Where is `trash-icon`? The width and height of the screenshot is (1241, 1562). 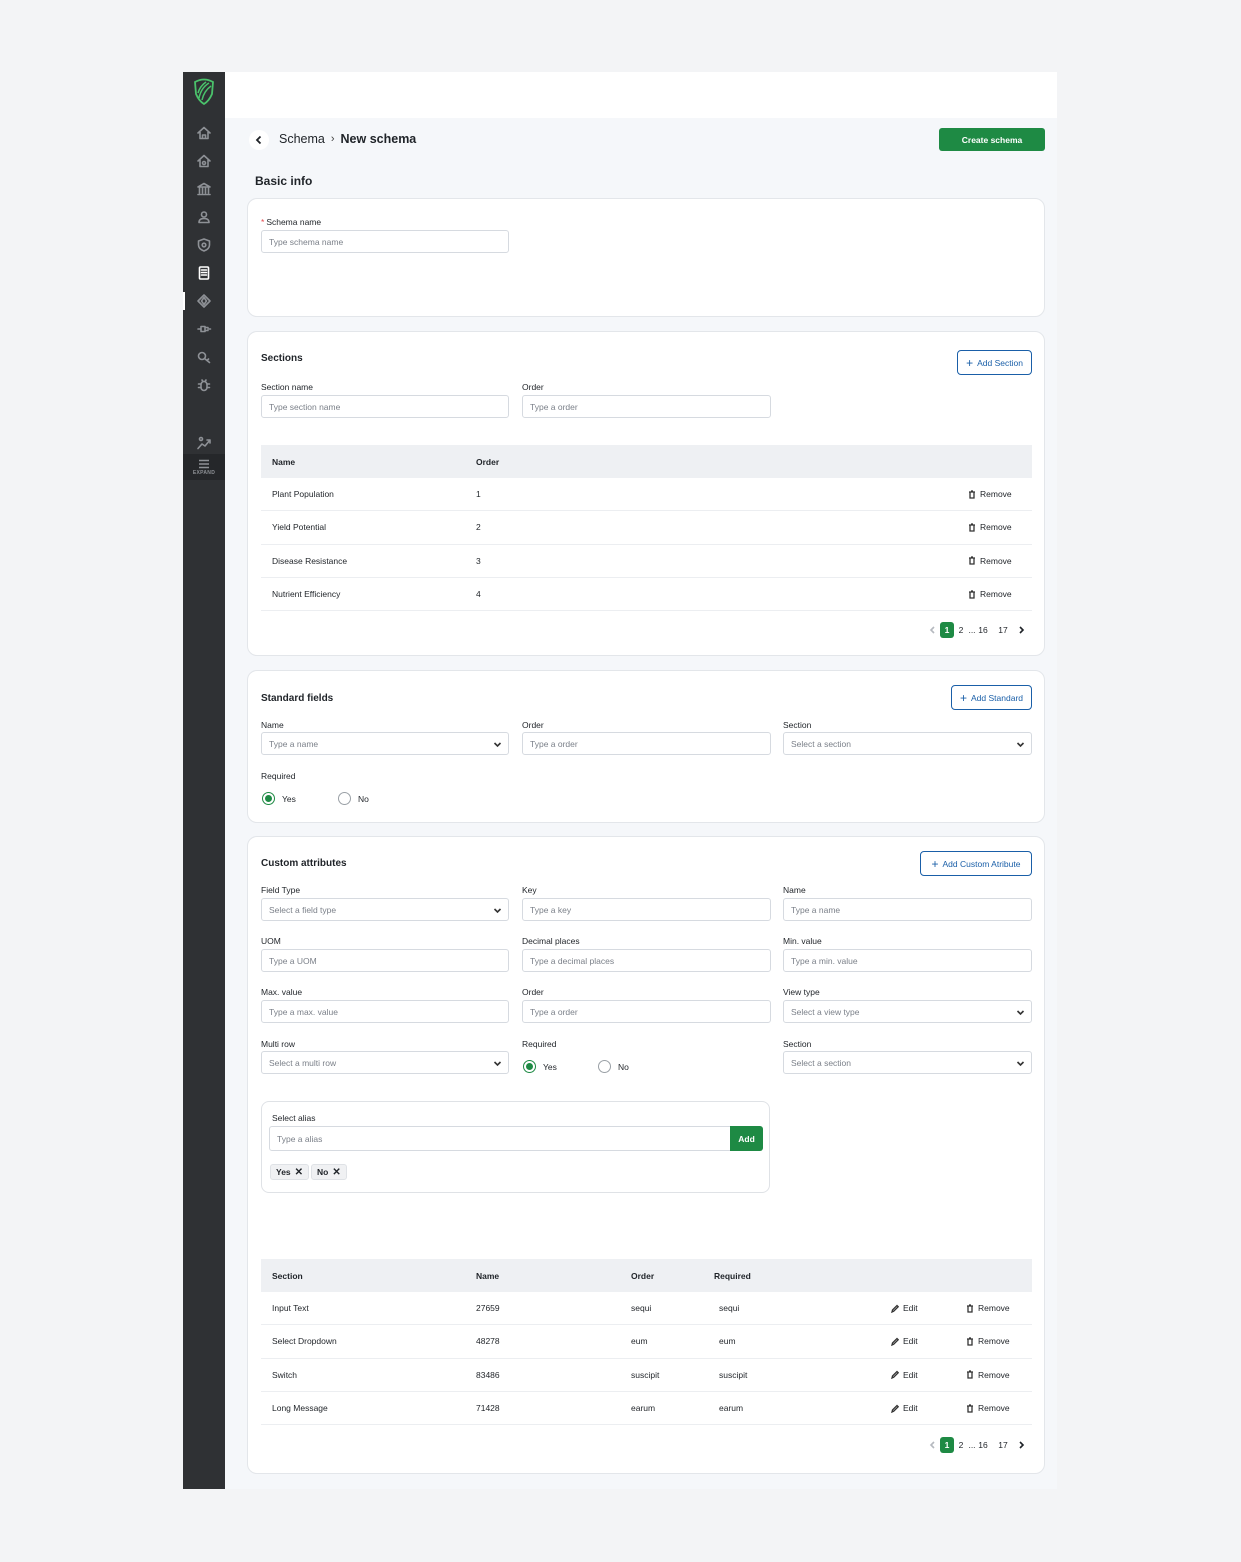
trash-icon is located at coordinates (972, 560).